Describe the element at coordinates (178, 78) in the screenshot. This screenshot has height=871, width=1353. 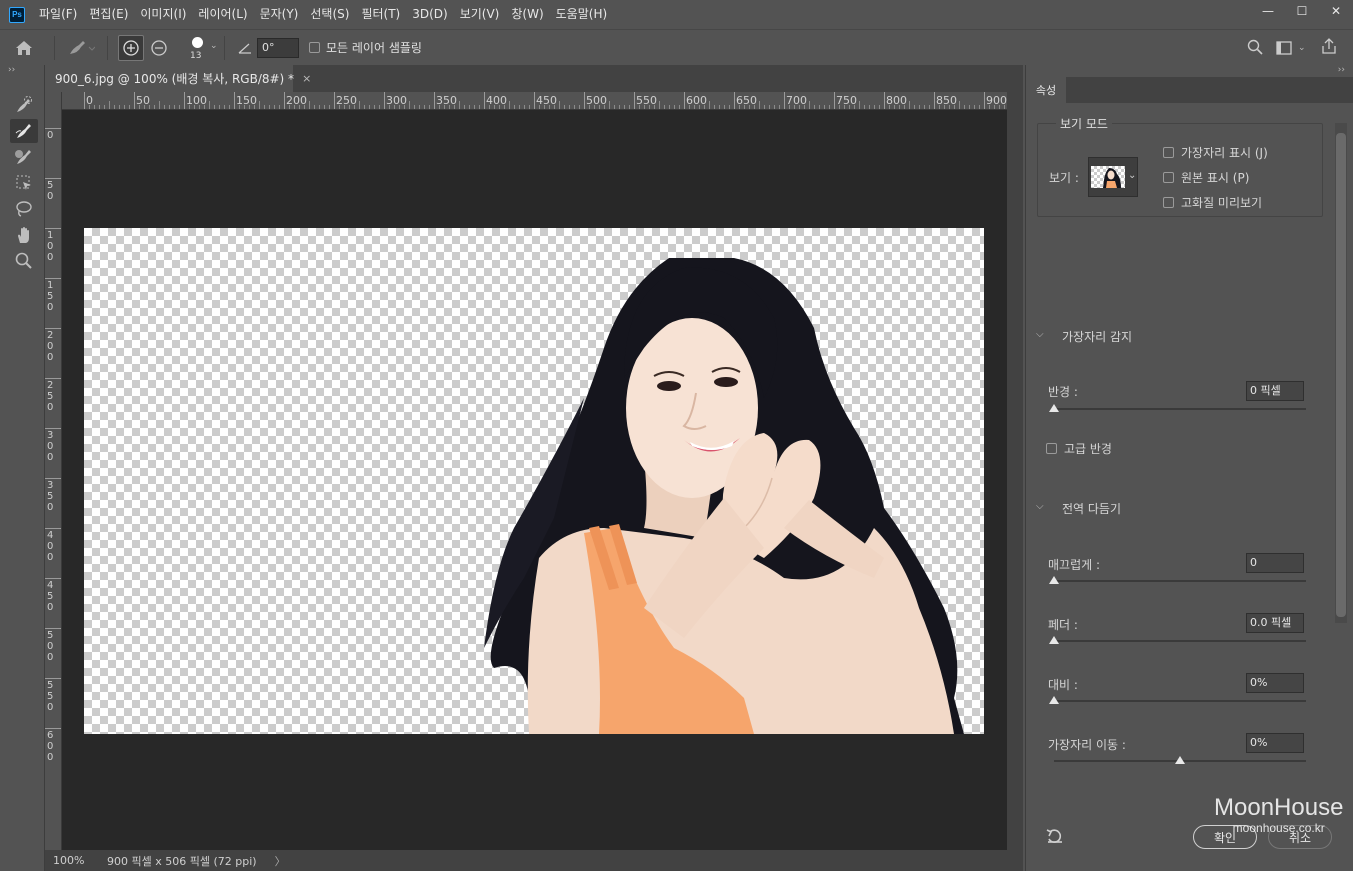
I see `document-tab: 900_6.jpg @ 100% (배경 복사, RGB/8#) * ×` at that location.